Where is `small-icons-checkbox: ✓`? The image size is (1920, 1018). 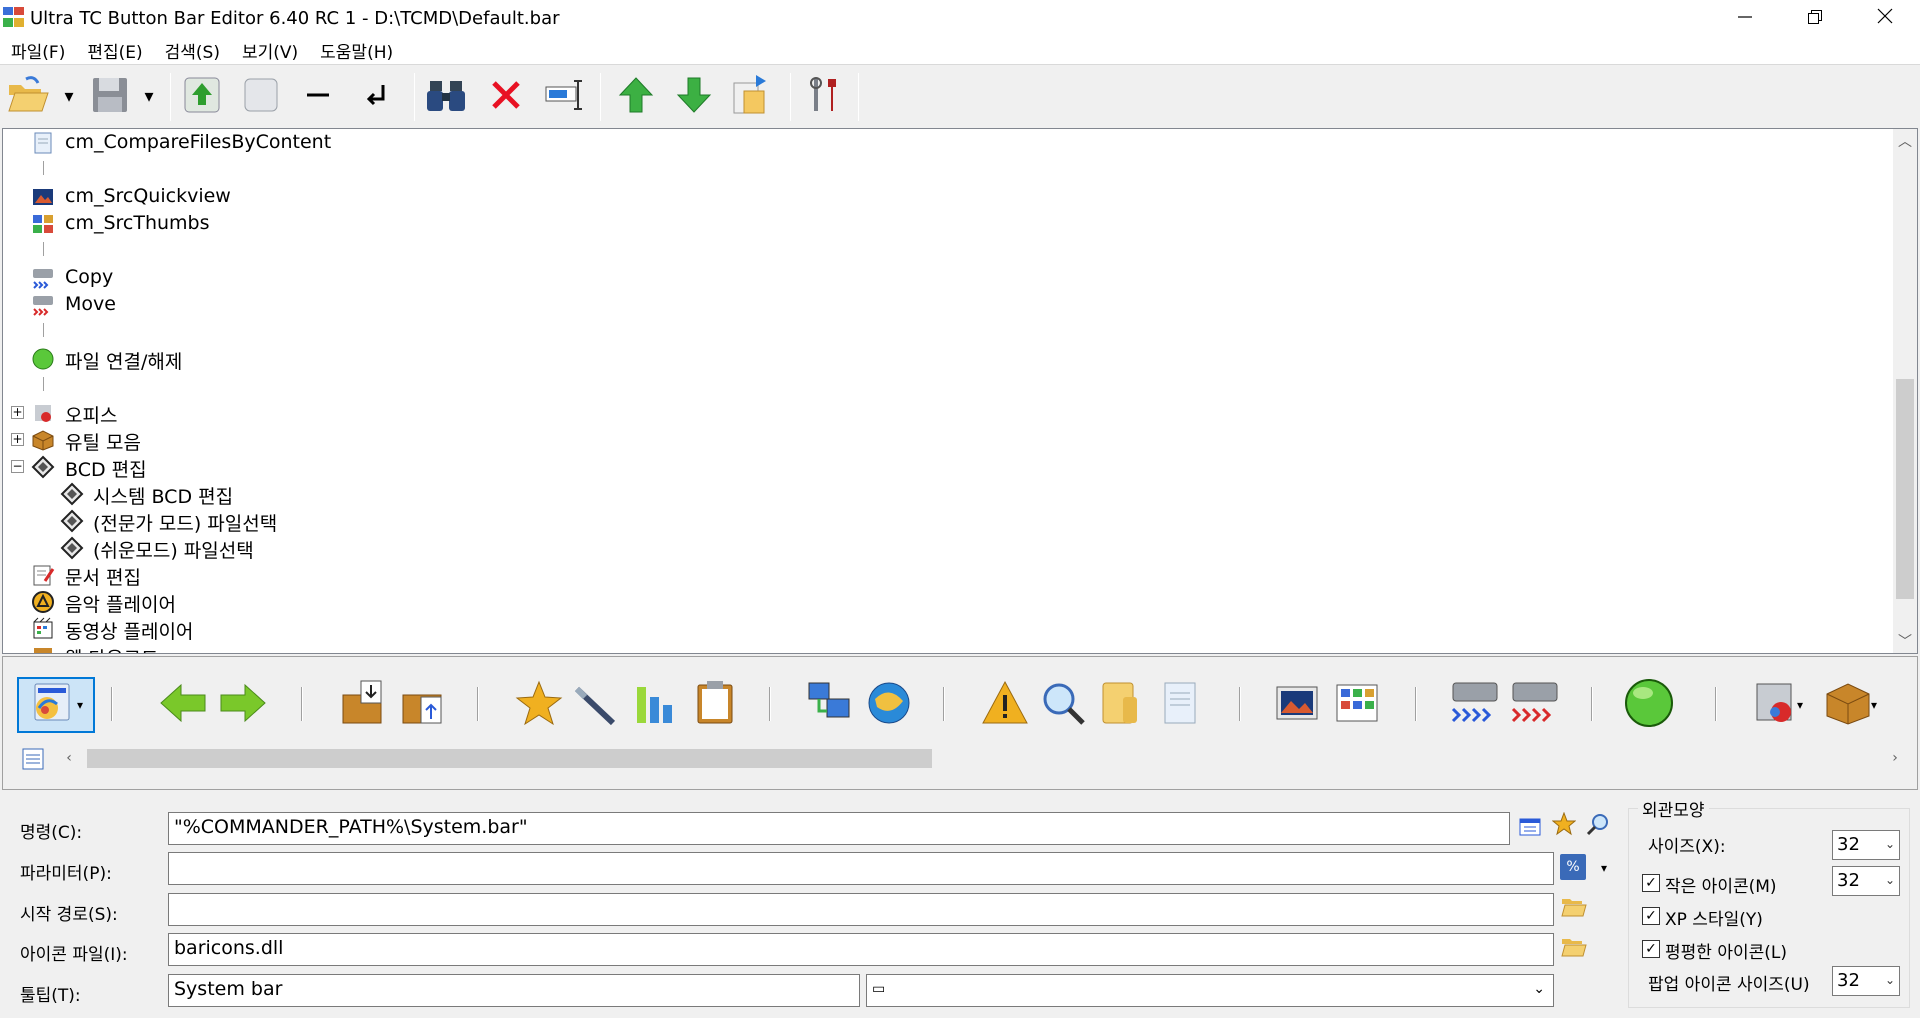 small-icons-checkbox: ✓ is located at coordinates (1651, 883).